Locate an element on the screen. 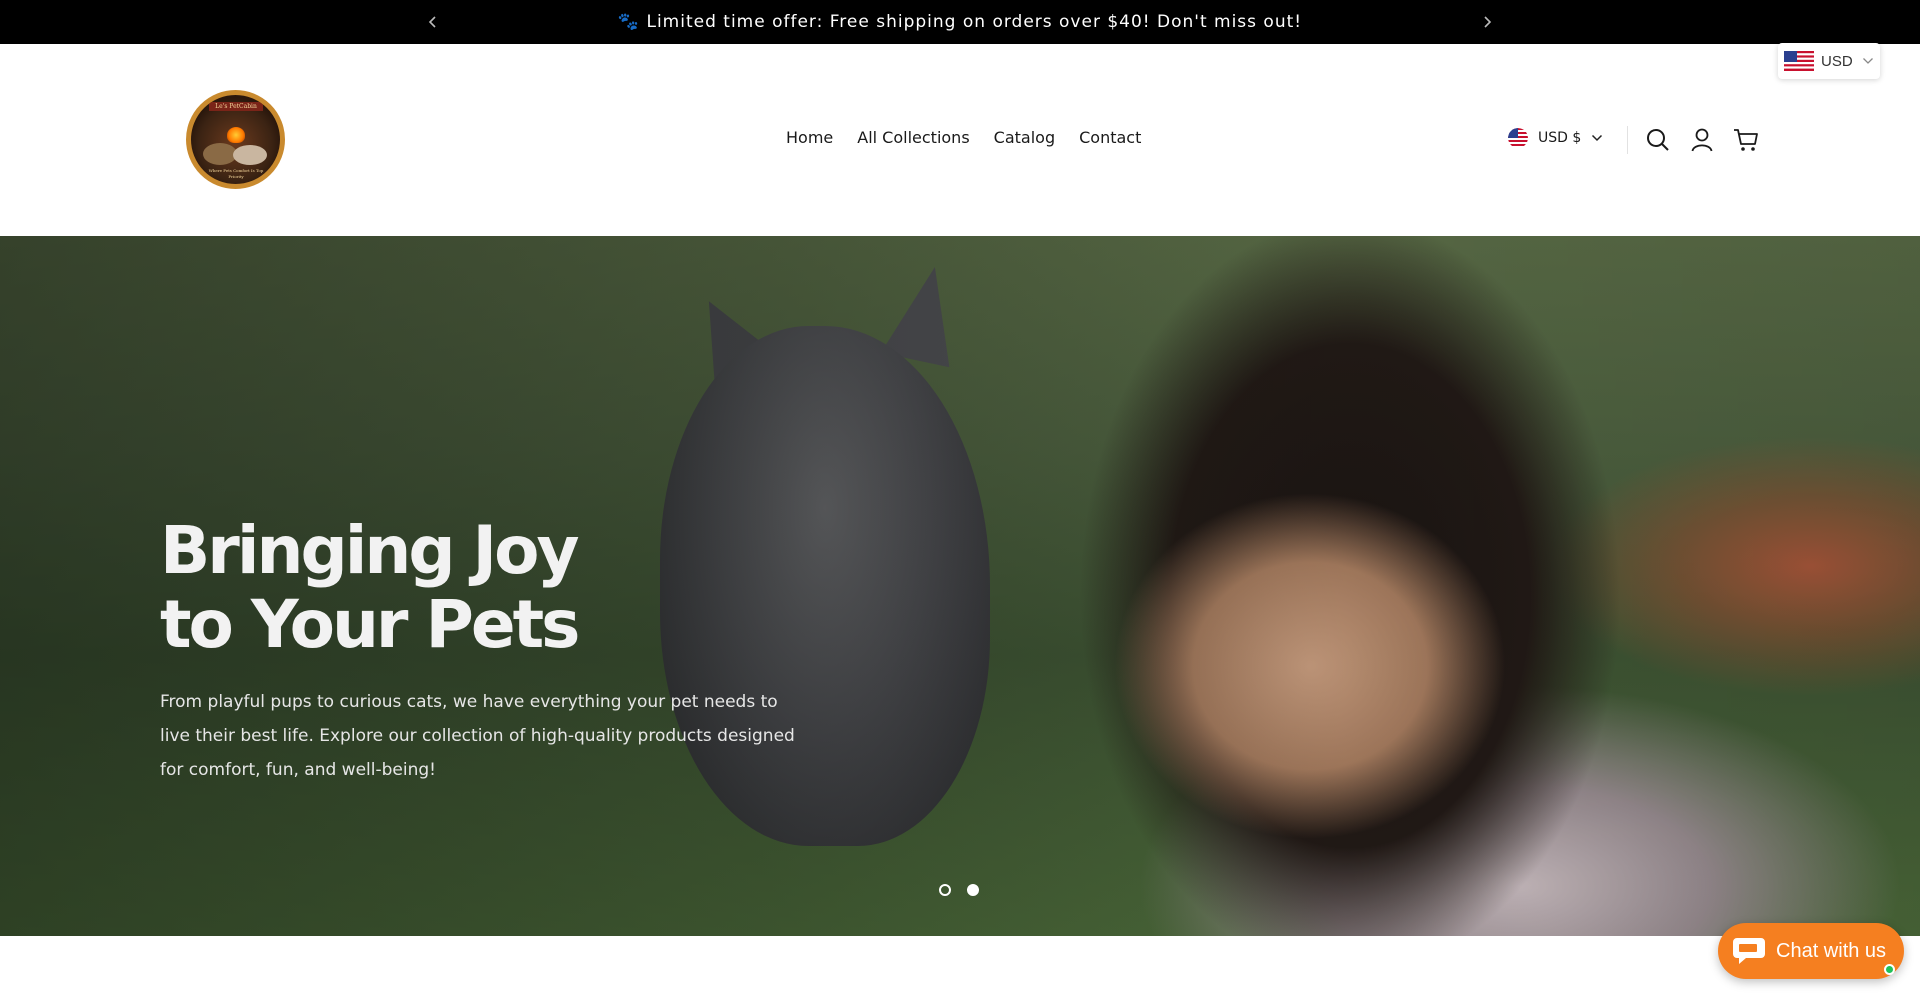  currency-selector: USD $ is located at coordinates (1555, 138).